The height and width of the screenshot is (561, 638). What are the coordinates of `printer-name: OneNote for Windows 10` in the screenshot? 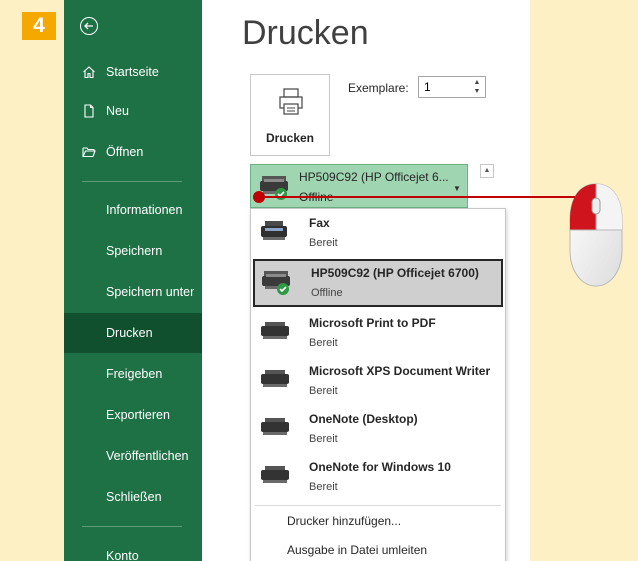 It's located at (380, 467).